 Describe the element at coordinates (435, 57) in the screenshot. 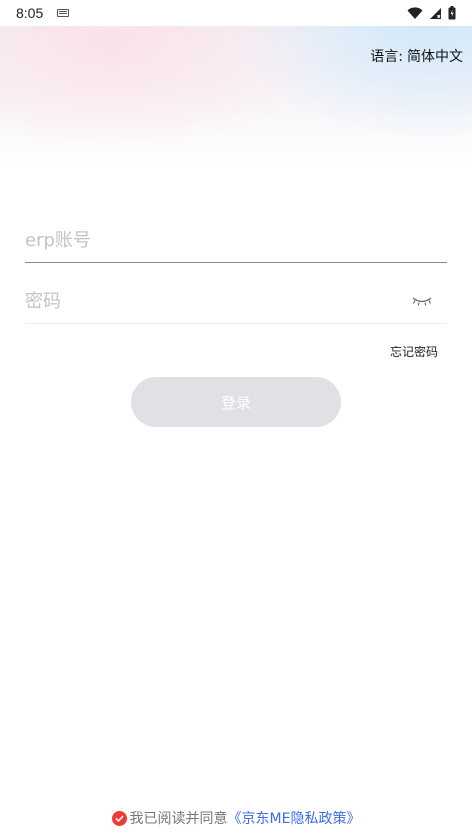

I see `language-value: 简体中文` at that location.